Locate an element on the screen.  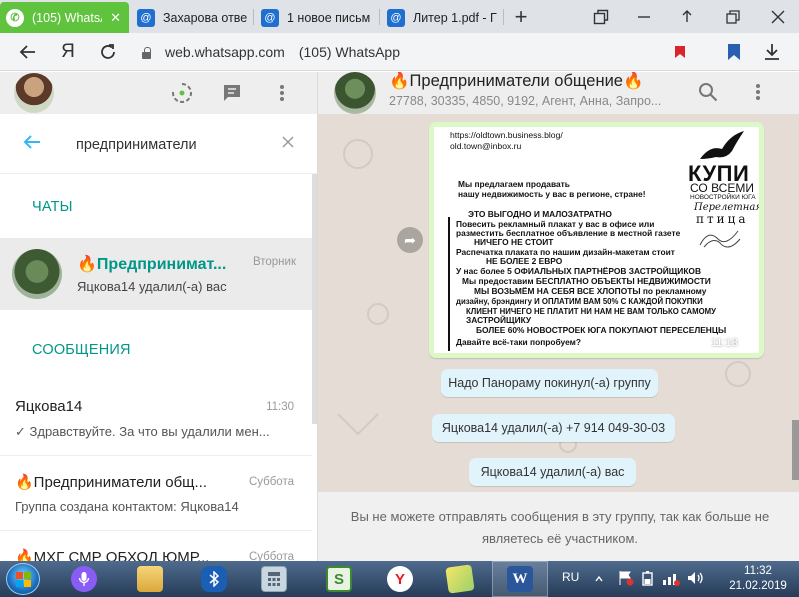
restore-icon is located at coordinates (733, 16).